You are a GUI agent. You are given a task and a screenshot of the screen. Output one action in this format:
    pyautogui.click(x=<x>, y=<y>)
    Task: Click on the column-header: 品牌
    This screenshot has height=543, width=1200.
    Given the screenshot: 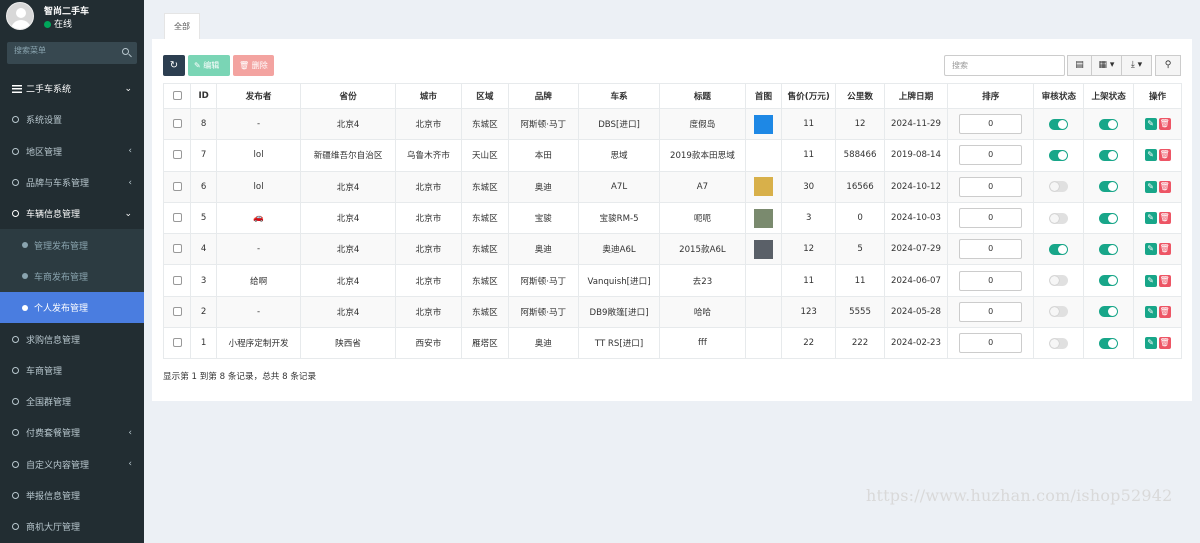 What is the action you would take?
    pyautogui.click(x=543, y=96)
    